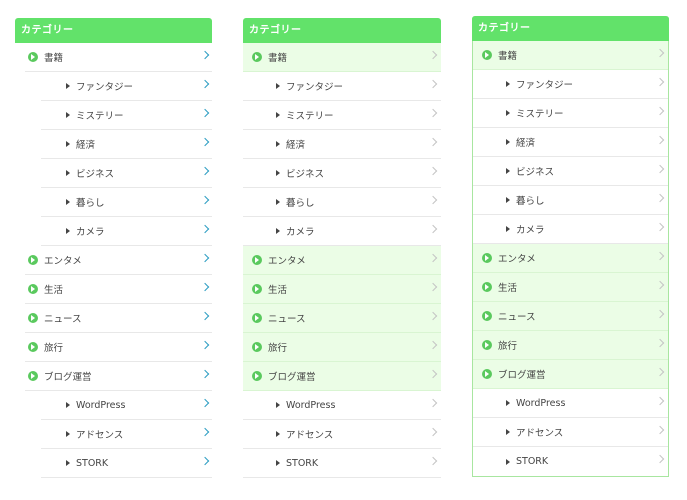  What do you see at coordinates (287, 261) in the screenshot?
I see `category-label: エンタメ` at bounding box center [287, 261].